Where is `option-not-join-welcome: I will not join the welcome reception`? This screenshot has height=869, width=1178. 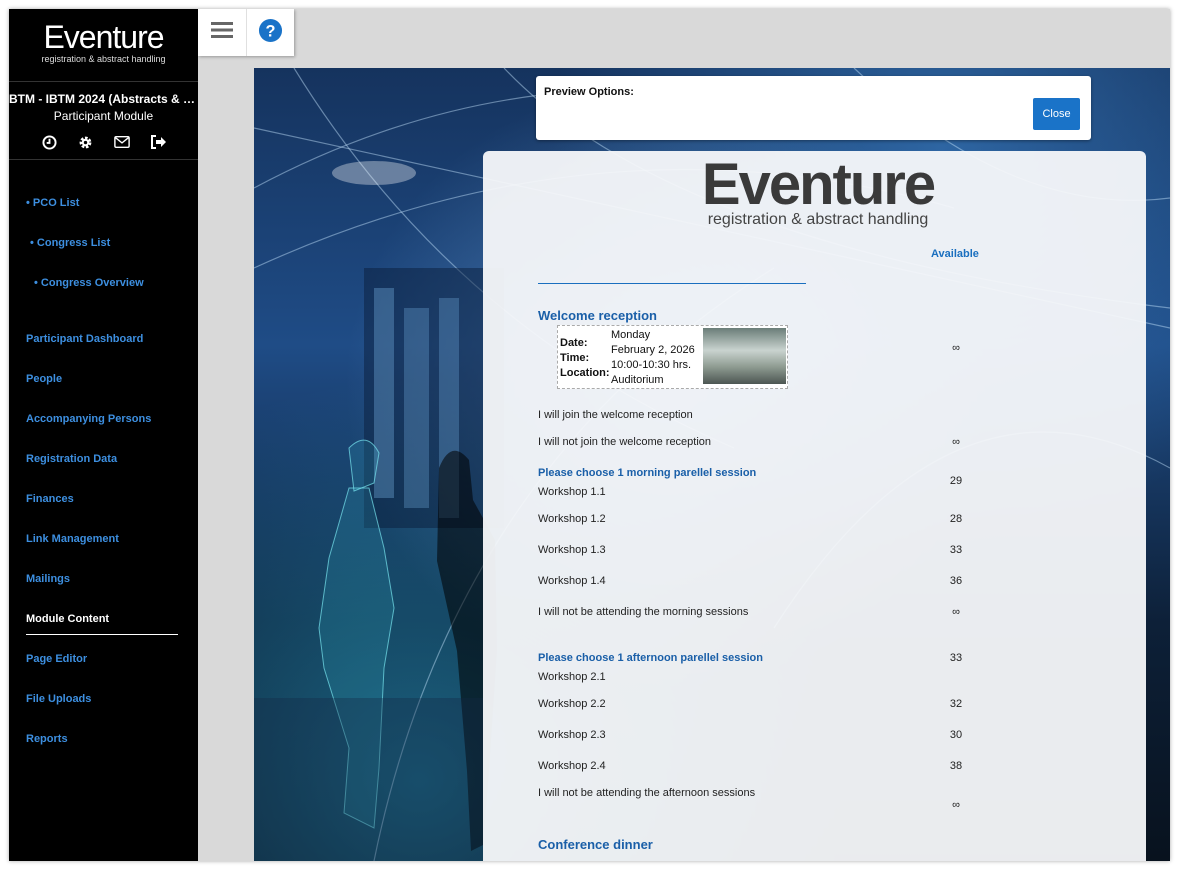
option-not-join-welcome: I will not join the welcome reception is located at coordinates (624, 442).